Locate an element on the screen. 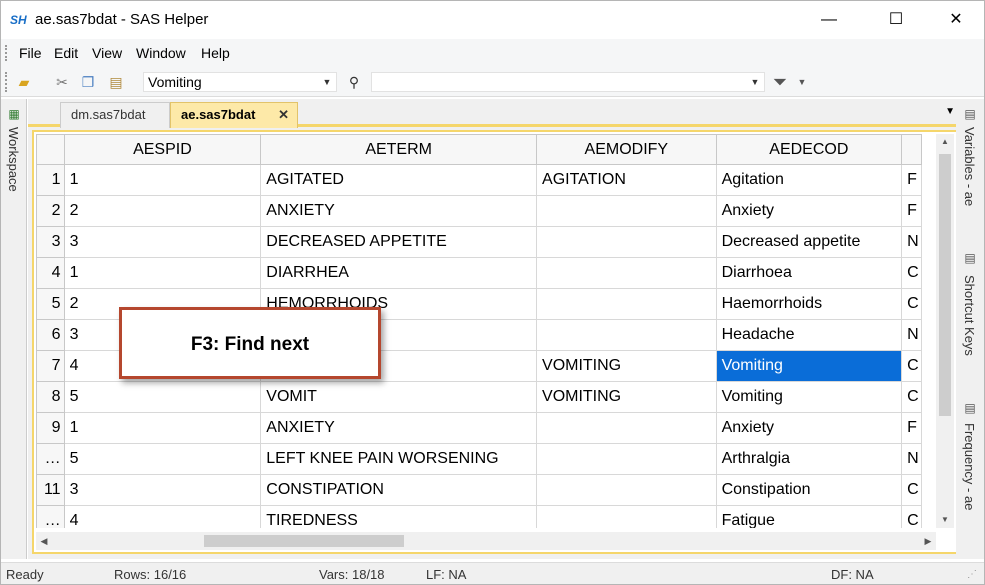 The width and height of the screenshot is (985, 585). table-cell: AGITATED is located at coordinates (399, 180).